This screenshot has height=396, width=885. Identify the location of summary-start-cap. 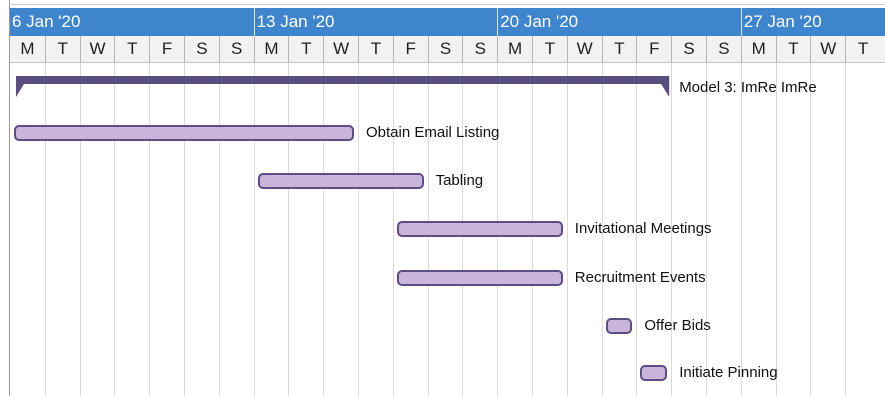
(20, 86).